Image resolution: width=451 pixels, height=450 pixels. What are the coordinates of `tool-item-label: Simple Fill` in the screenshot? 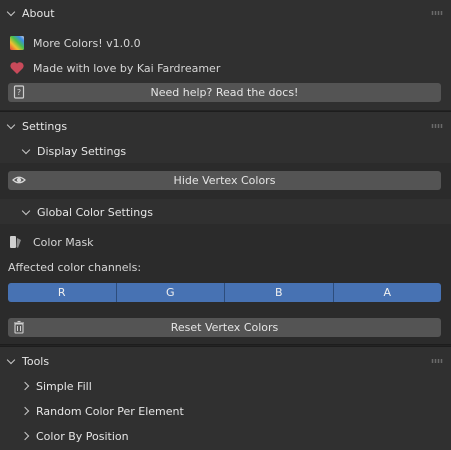 It's located at (64, 386).